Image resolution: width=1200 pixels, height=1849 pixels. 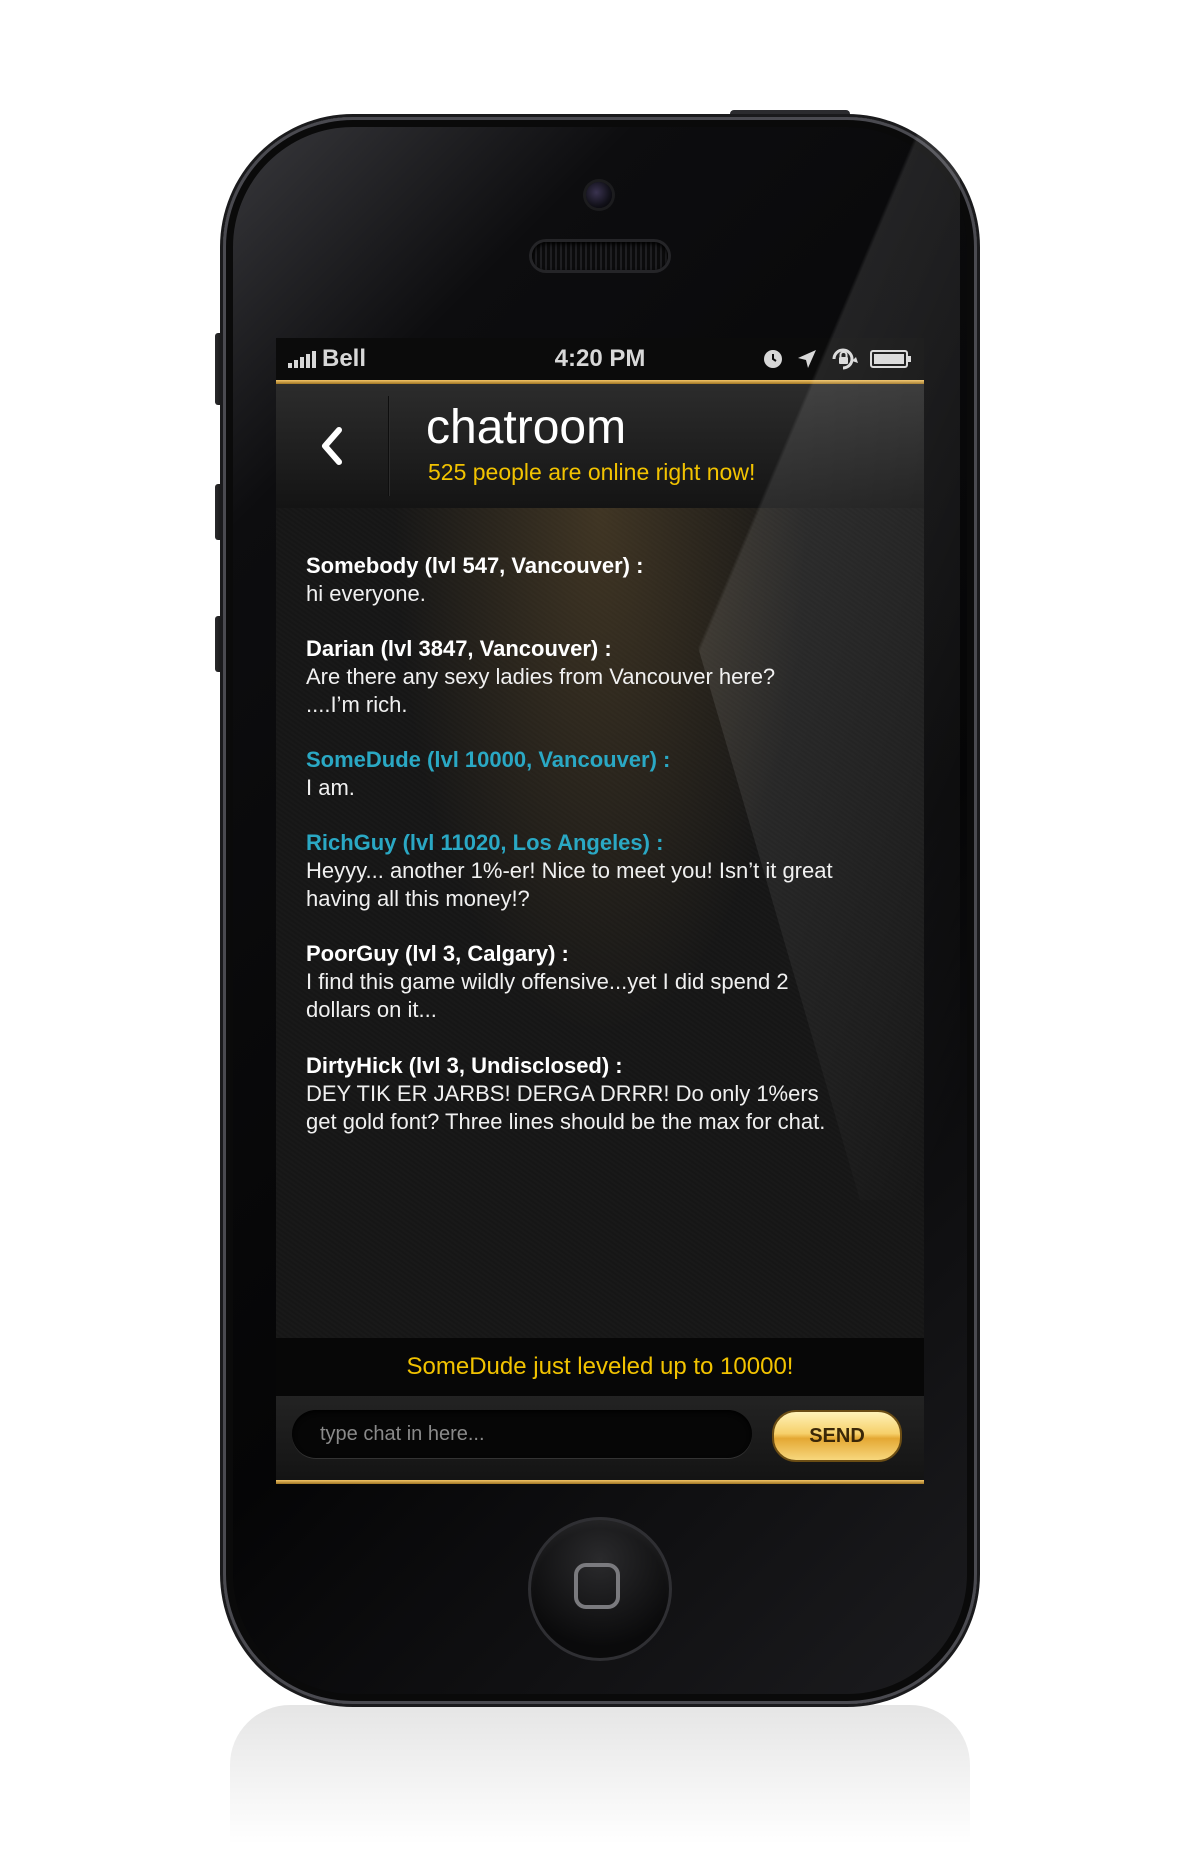 What do you see at coordinates (606, 1066) in the screenshot?
I see `message-author: DirtyHick (lvl 3, Undisclosed) :` at bounding box center [606, 1066].